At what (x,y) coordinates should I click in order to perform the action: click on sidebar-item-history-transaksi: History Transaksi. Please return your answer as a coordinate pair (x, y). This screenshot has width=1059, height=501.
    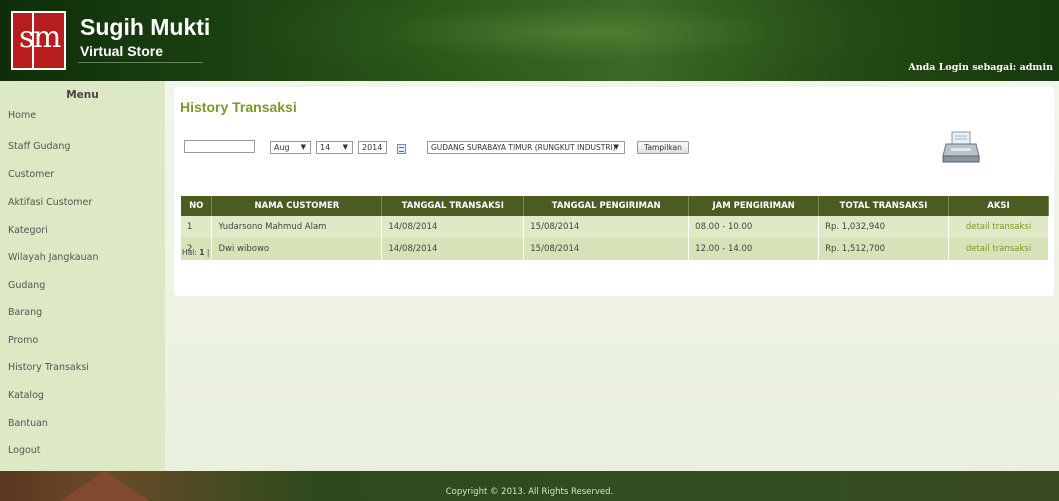
    Looking at the image, I should click on (48, 367).